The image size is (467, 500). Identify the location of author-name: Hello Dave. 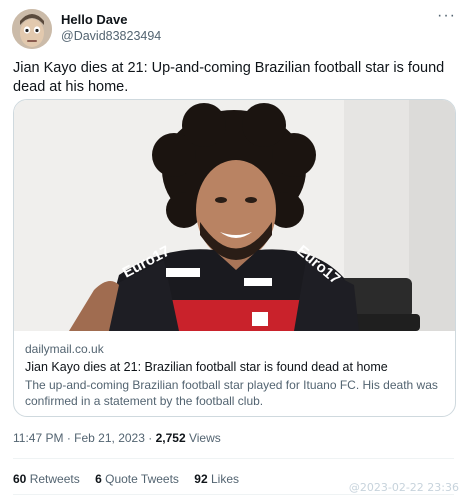
(94, 19).